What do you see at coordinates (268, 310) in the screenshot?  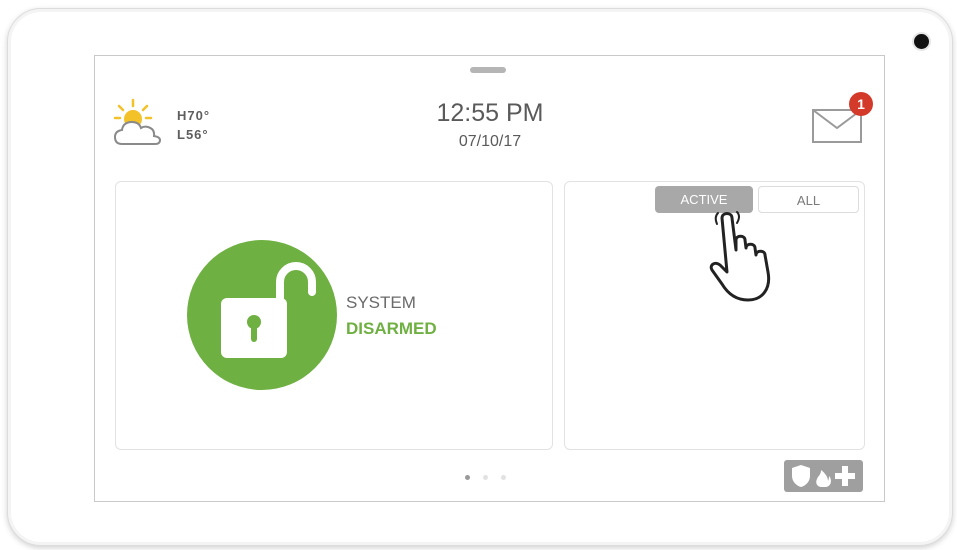 I see `unlocked-padlock-icon` at bounding box center [268, 310].